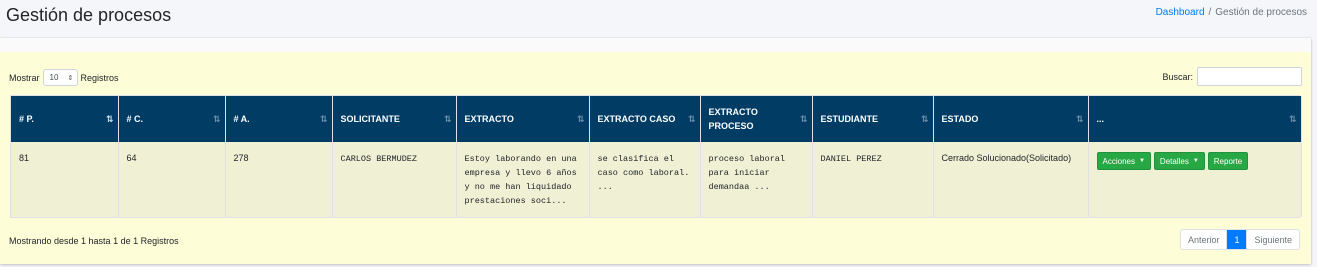 This screenshot has height=267, width=1317. I want to click on breadcrumb-current: Gestión de procesos, so click(1261, 12).